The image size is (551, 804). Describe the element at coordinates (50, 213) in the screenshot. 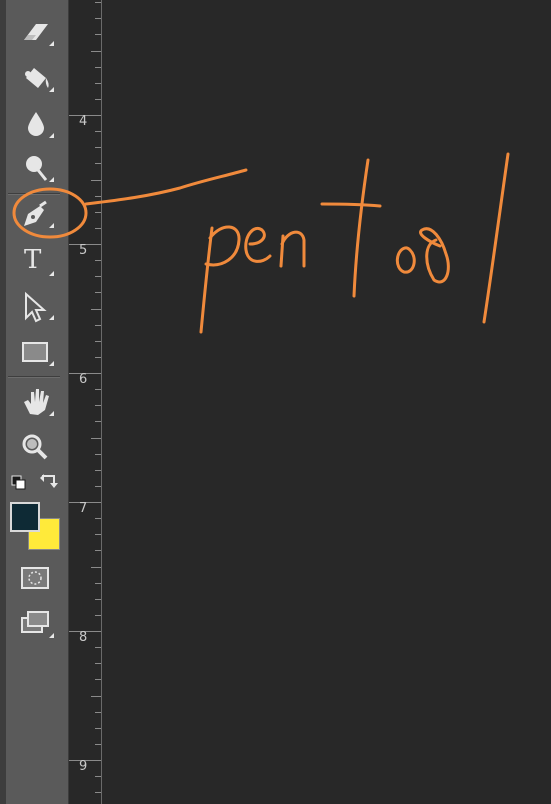

I see `annotation-circle` at that location.